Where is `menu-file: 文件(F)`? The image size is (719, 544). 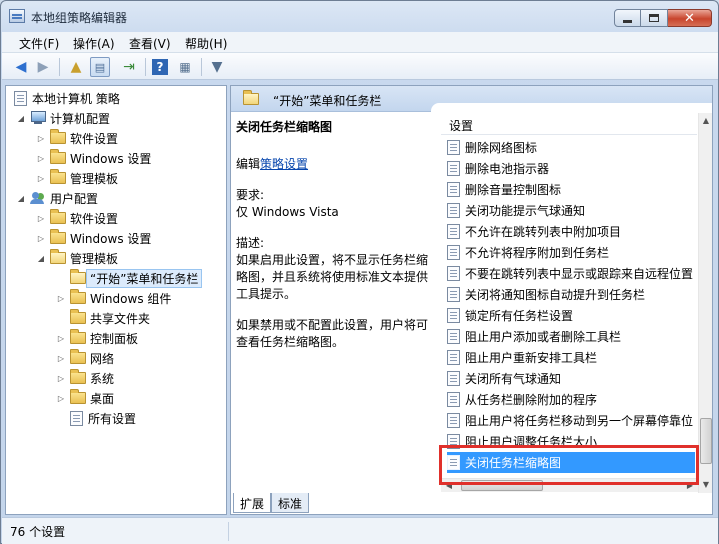 menu-file: 文件(F) is located at coordinates (39, 43).